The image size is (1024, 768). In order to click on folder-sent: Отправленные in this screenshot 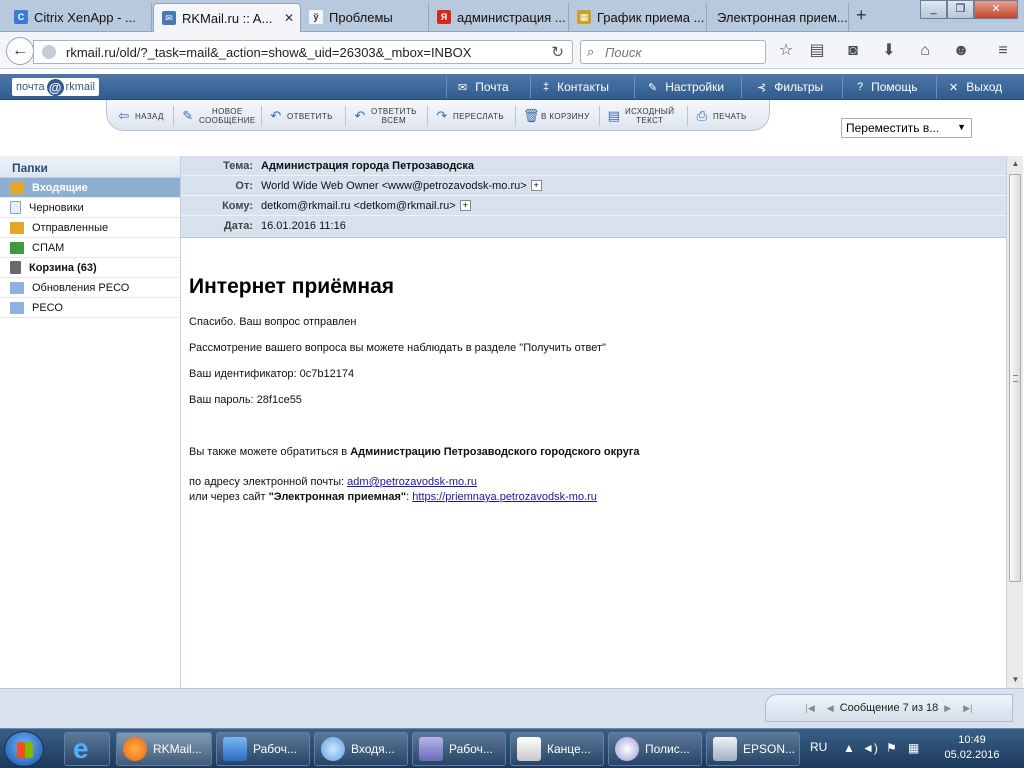, I will do `click(90, 228)`.